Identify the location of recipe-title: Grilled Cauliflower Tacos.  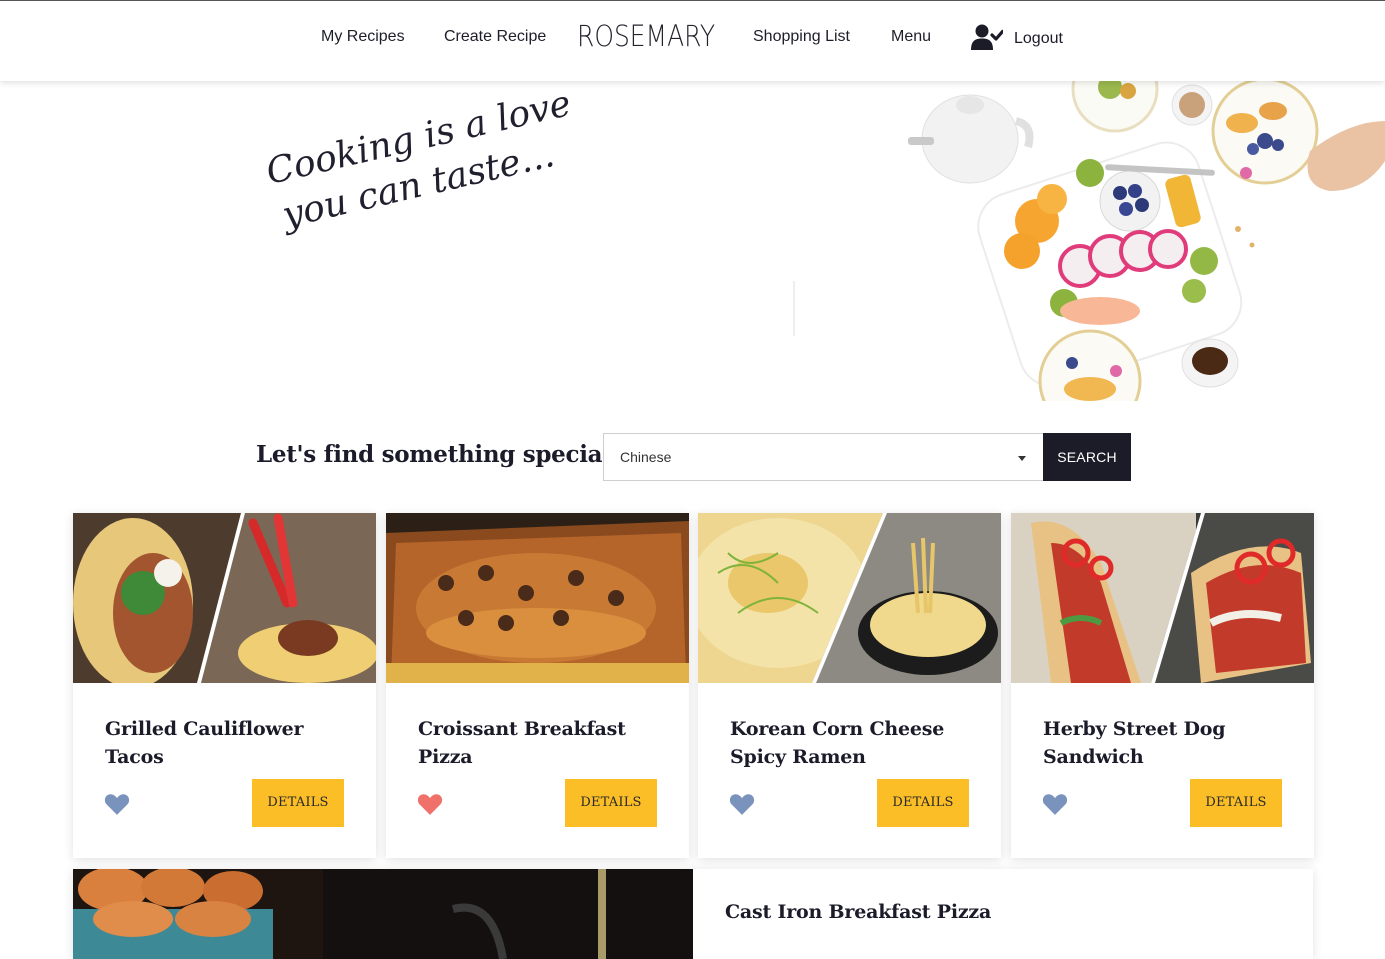
(204, 743).